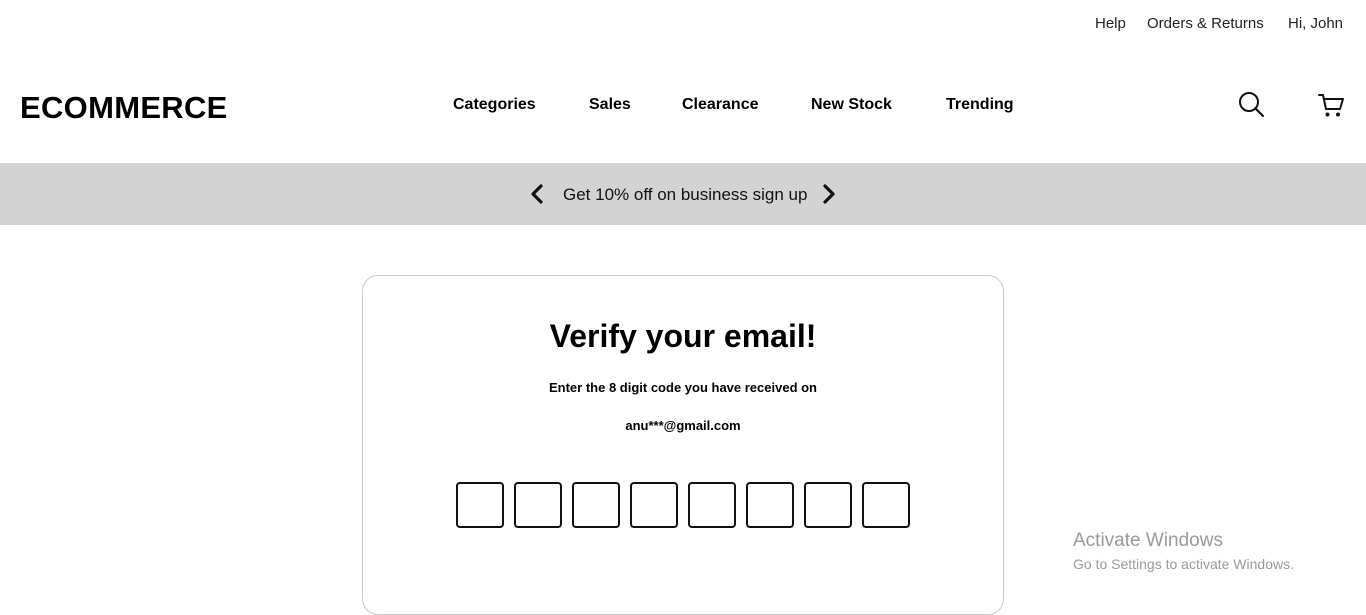 This screenshot has height=615, width=1366. Describe the element at coordinates (720, 105) in the screenshot. I see `nav-item-clearance: Clearance` at that location.